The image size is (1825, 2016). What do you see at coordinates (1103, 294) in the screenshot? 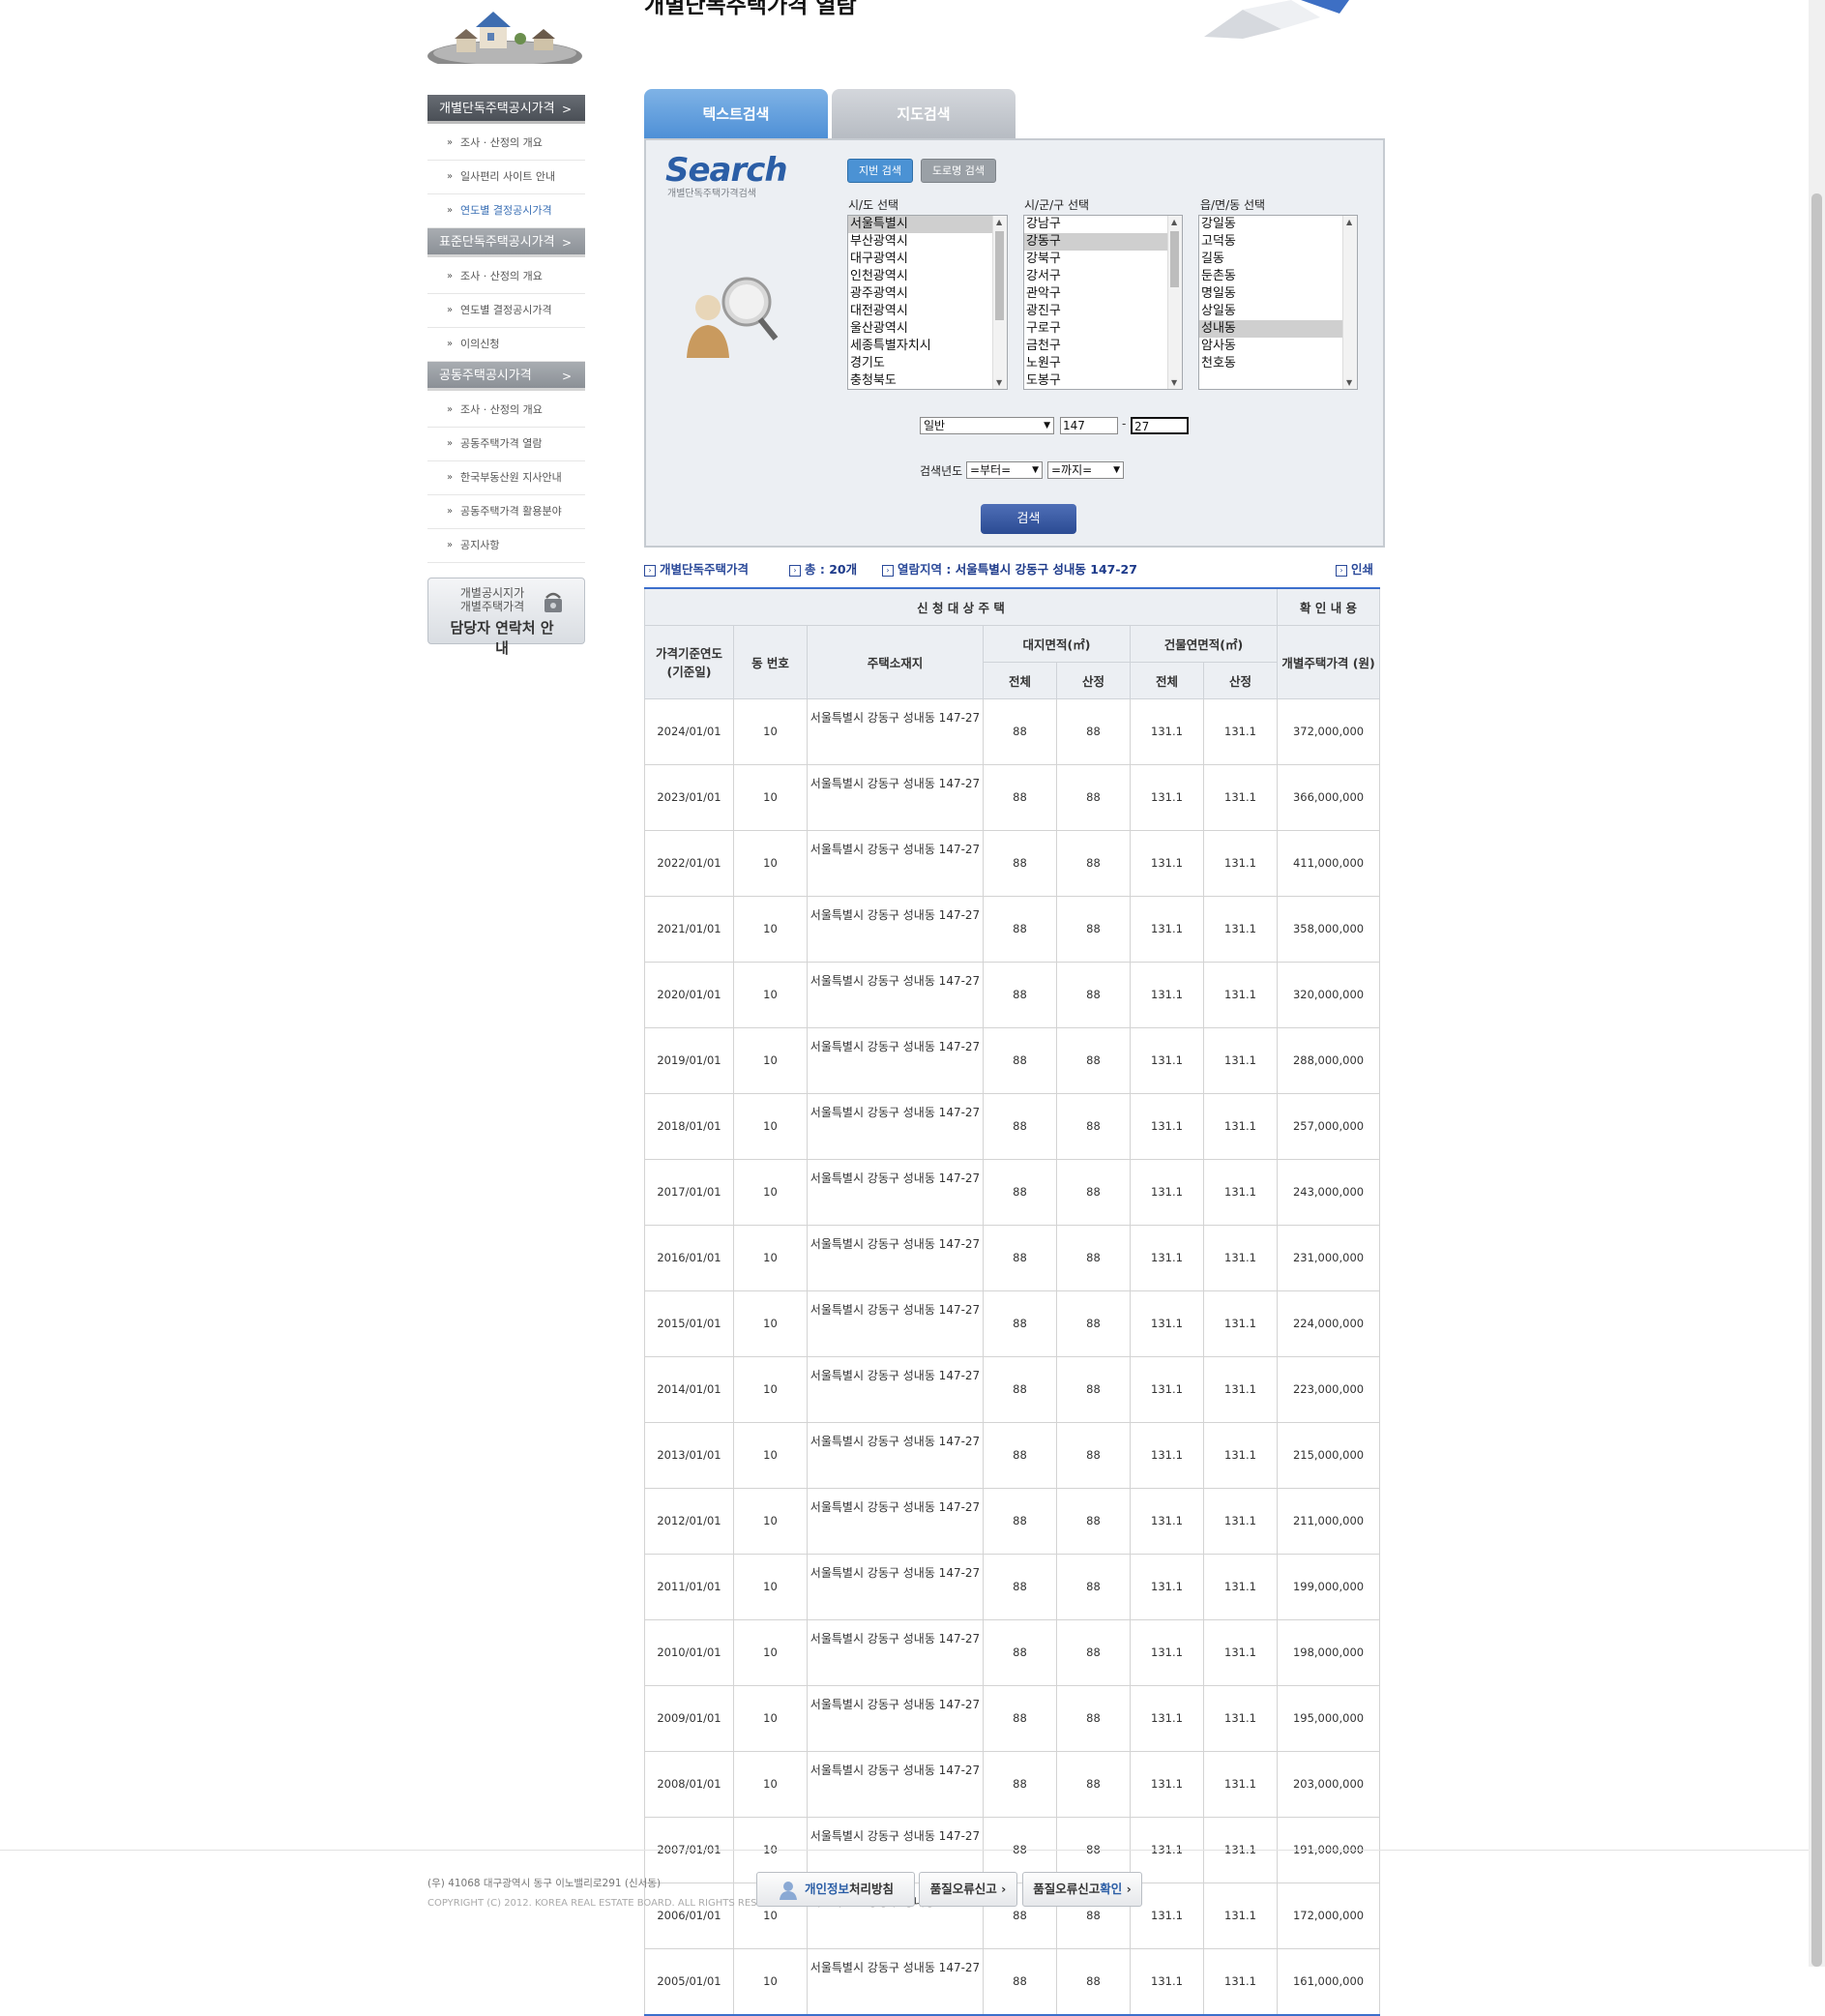
I see `listbox-option: 관악구` at bounding box center [1103, 294].